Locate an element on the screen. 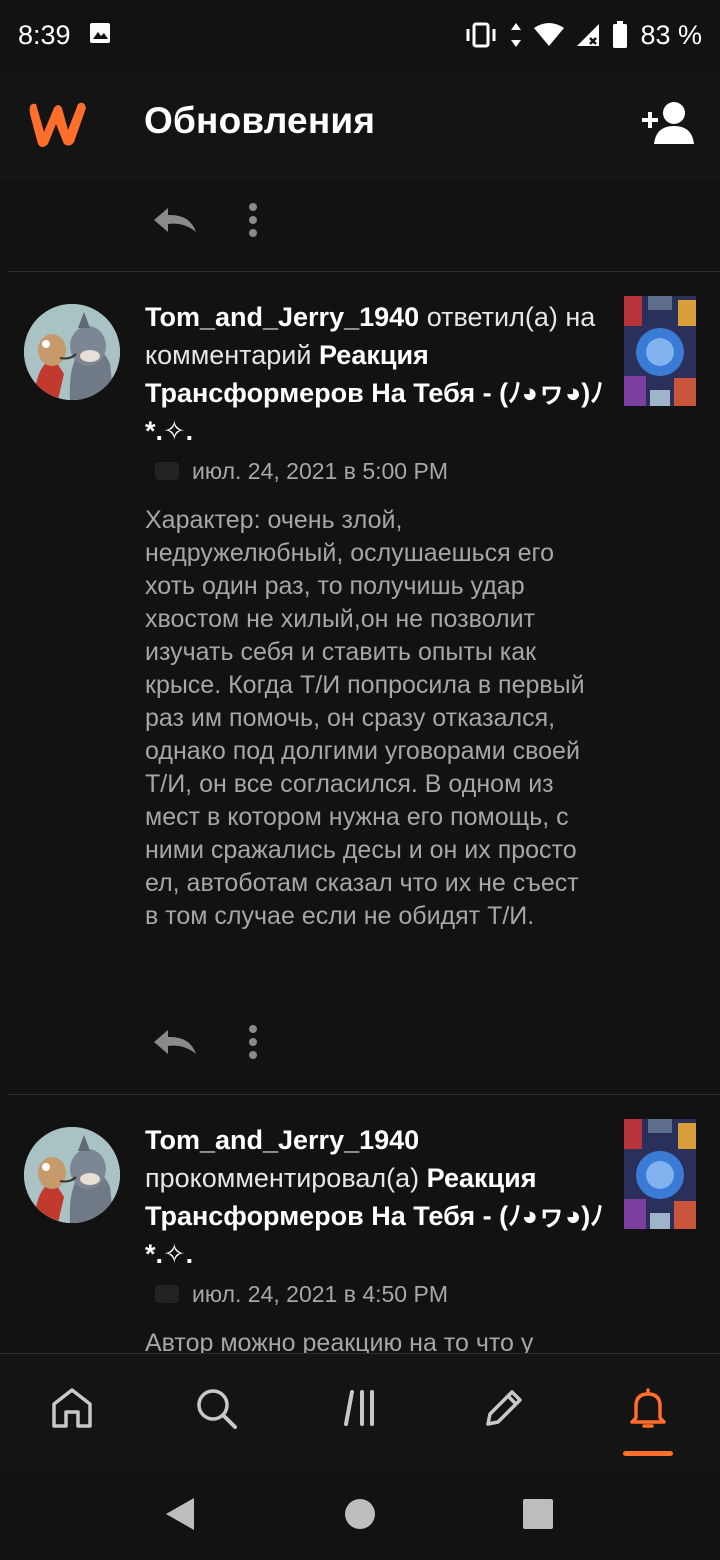  notifications-icon is located at coordinates (648, 1408).